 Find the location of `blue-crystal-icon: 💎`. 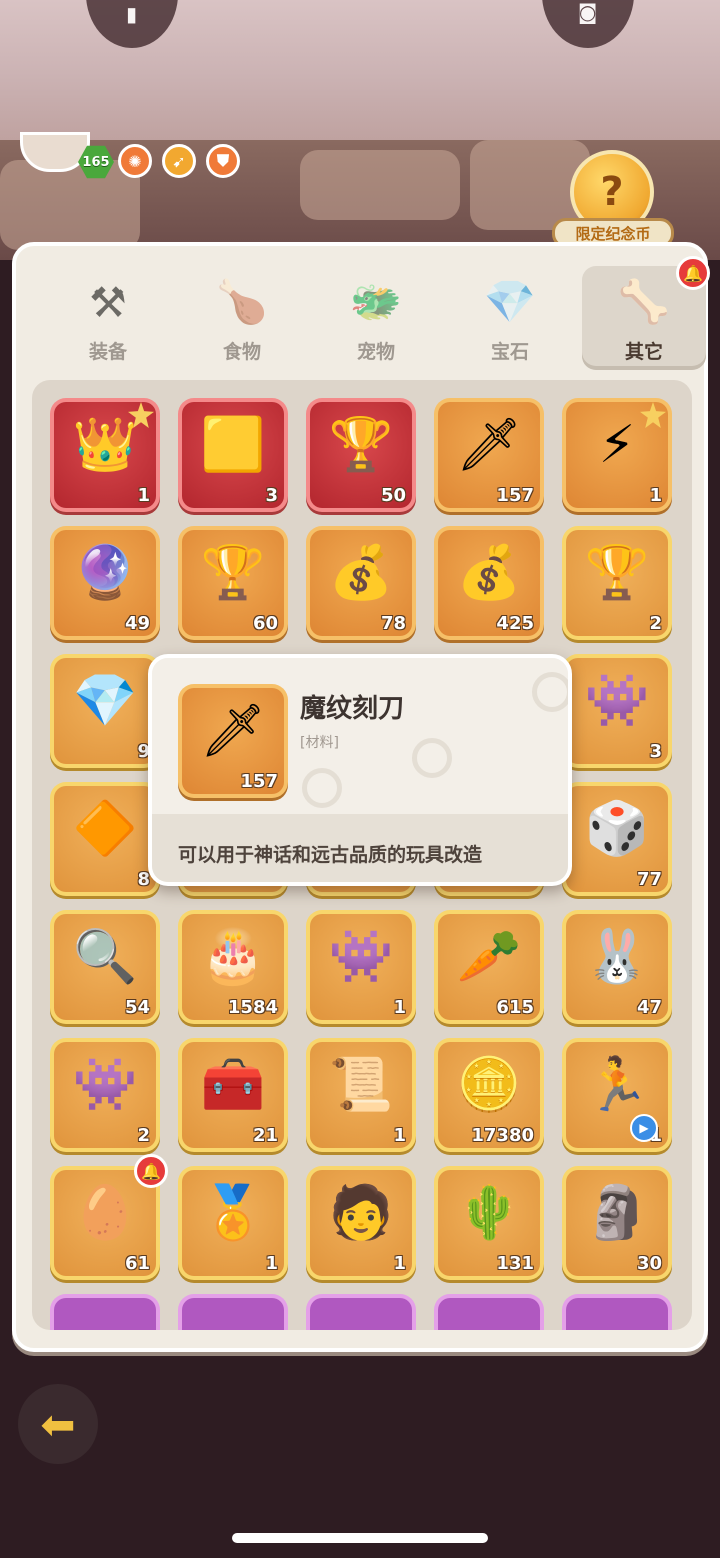

blue-crystal-icon: 💎 is located at coordinates (105, 701).